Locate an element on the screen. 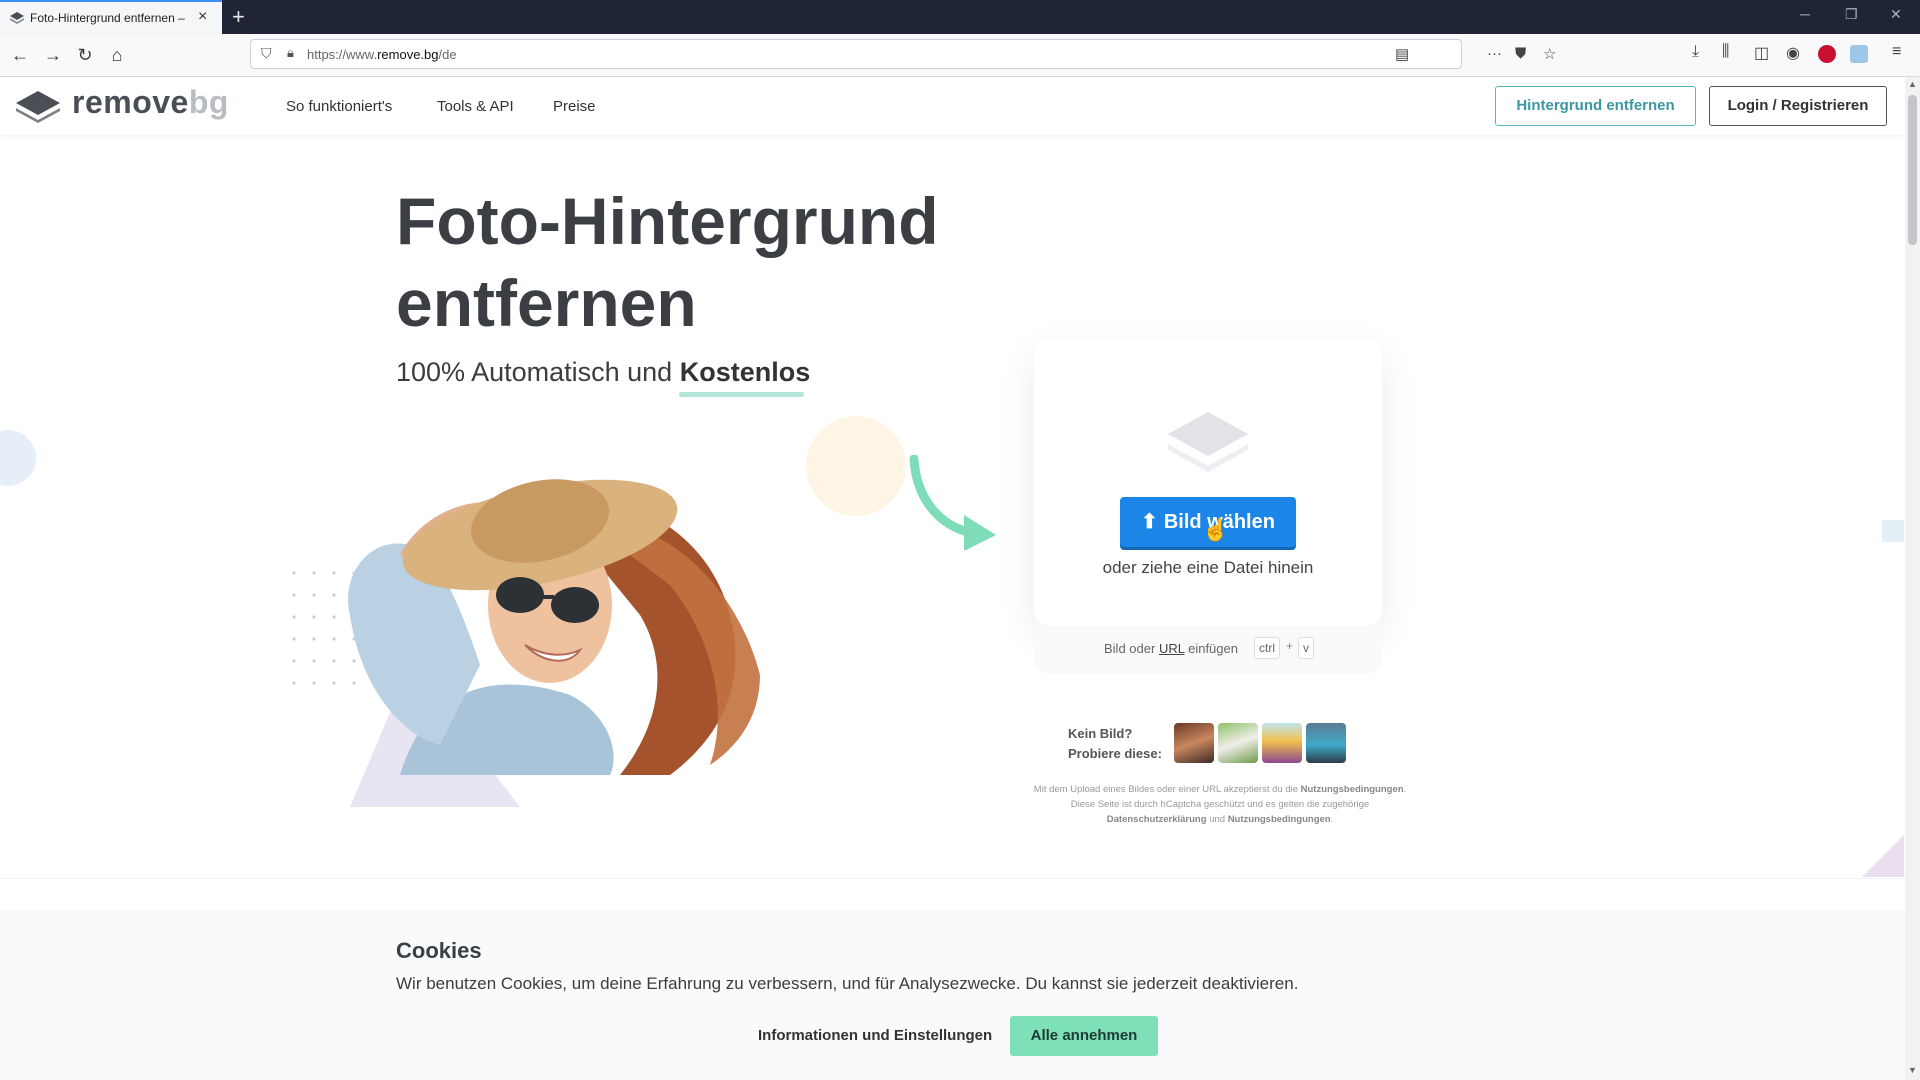  logo-wordmark: removebg is located at coordinates (150, 102).